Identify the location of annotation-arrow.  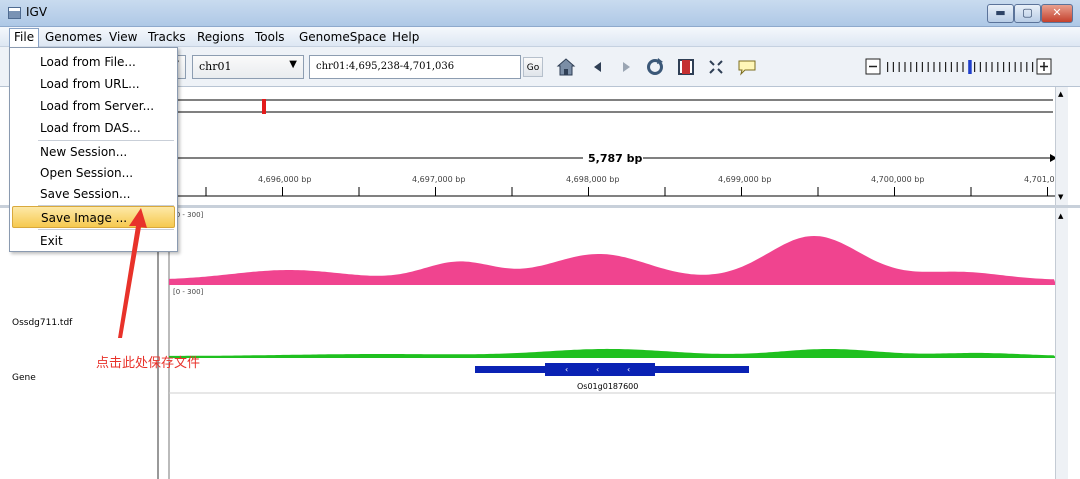
(132, 273).